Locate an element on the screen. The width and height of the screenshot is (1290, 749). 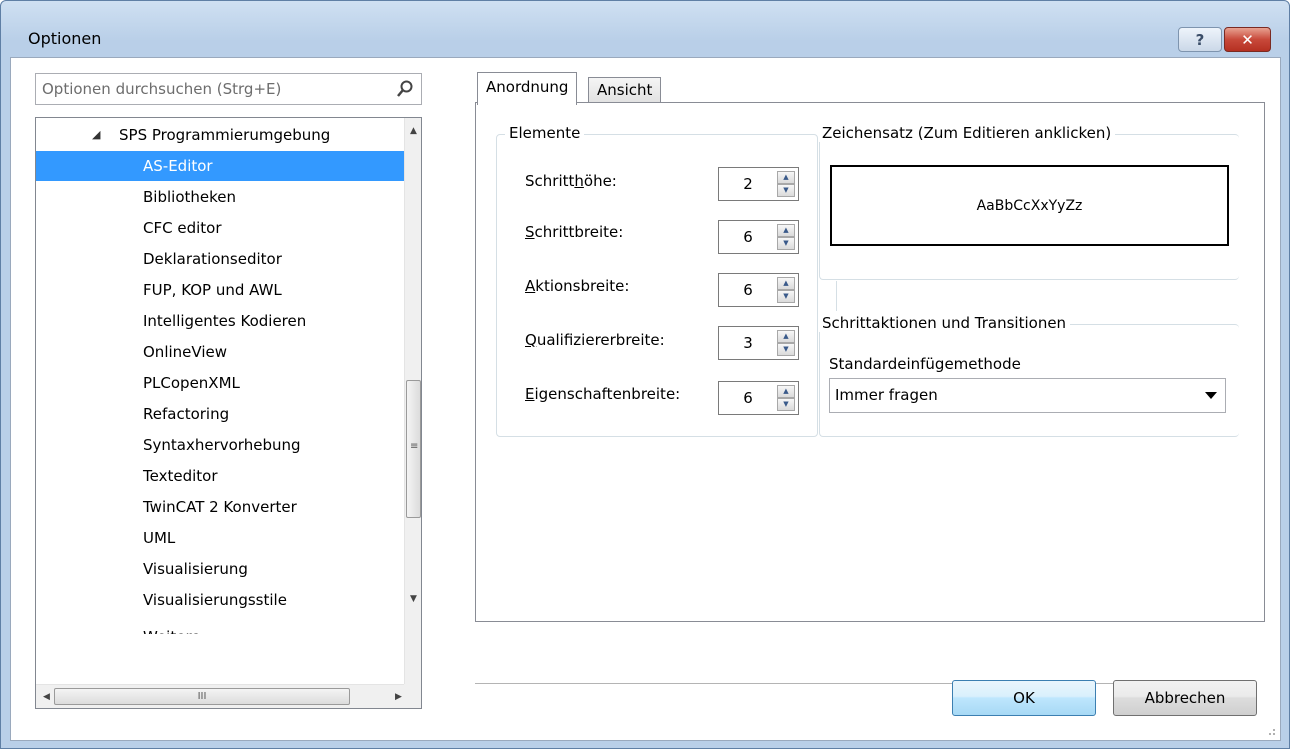
scrollbar-corner is located at coordinates (412, 696).